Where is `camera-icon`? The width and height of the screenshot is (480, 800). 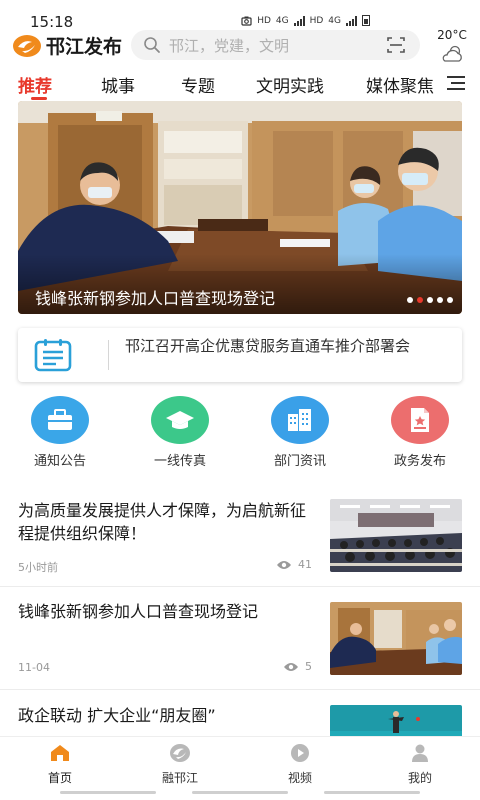
camera-icon is located at coordinates (246, 21).